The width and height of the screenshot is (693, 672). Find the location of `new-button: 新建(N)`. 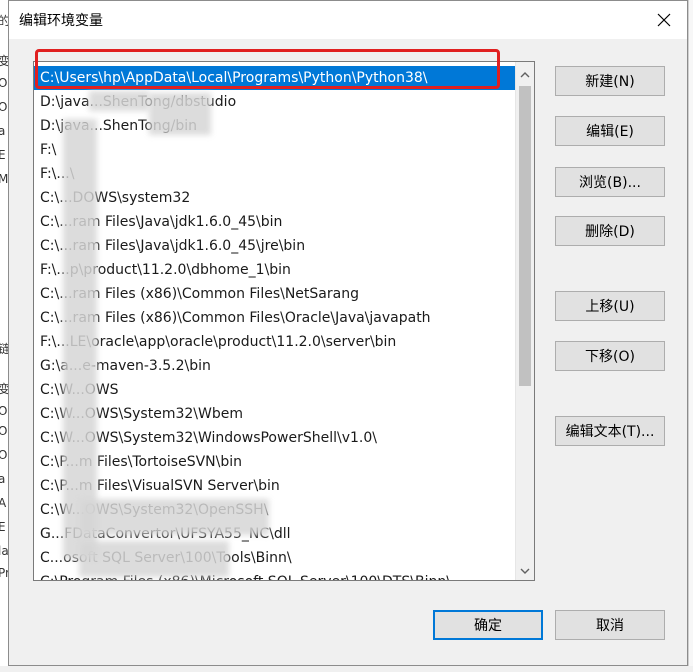

new-button: 新建(N) is located at coordinates (610, 81).